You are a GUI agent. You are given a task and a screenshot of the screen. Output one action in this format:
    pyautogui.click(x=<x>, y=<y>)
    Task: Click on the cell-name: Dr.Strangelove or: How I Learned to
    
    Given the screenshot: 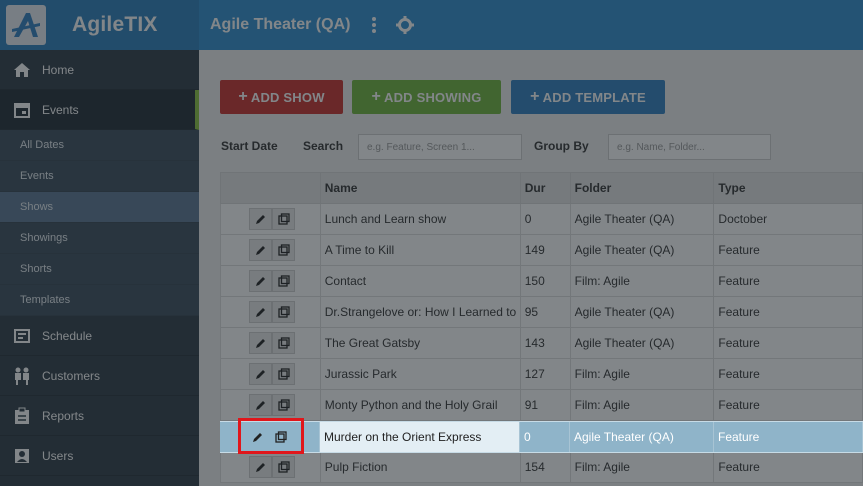 What is the action you would take?
    pyautogui.click(x=420, y=312)
    